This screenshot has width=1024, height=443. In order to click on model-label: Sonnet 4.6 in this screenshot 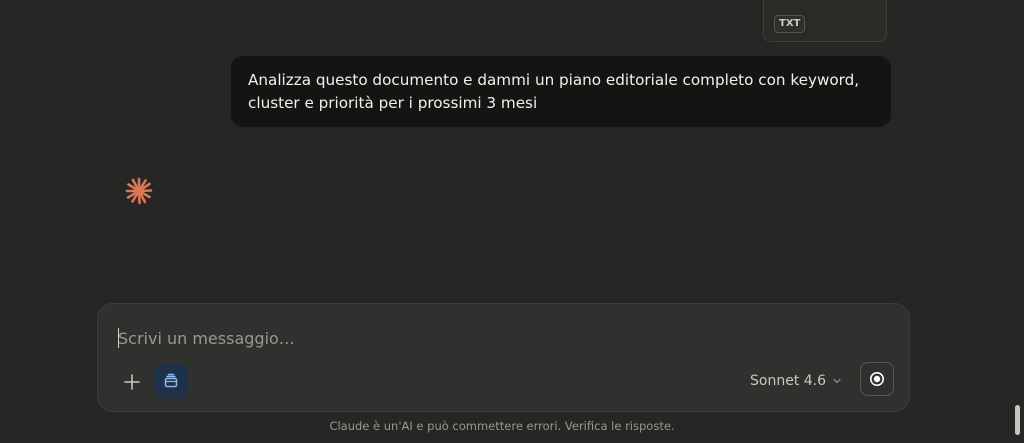, I will do `click(788, 381)`.